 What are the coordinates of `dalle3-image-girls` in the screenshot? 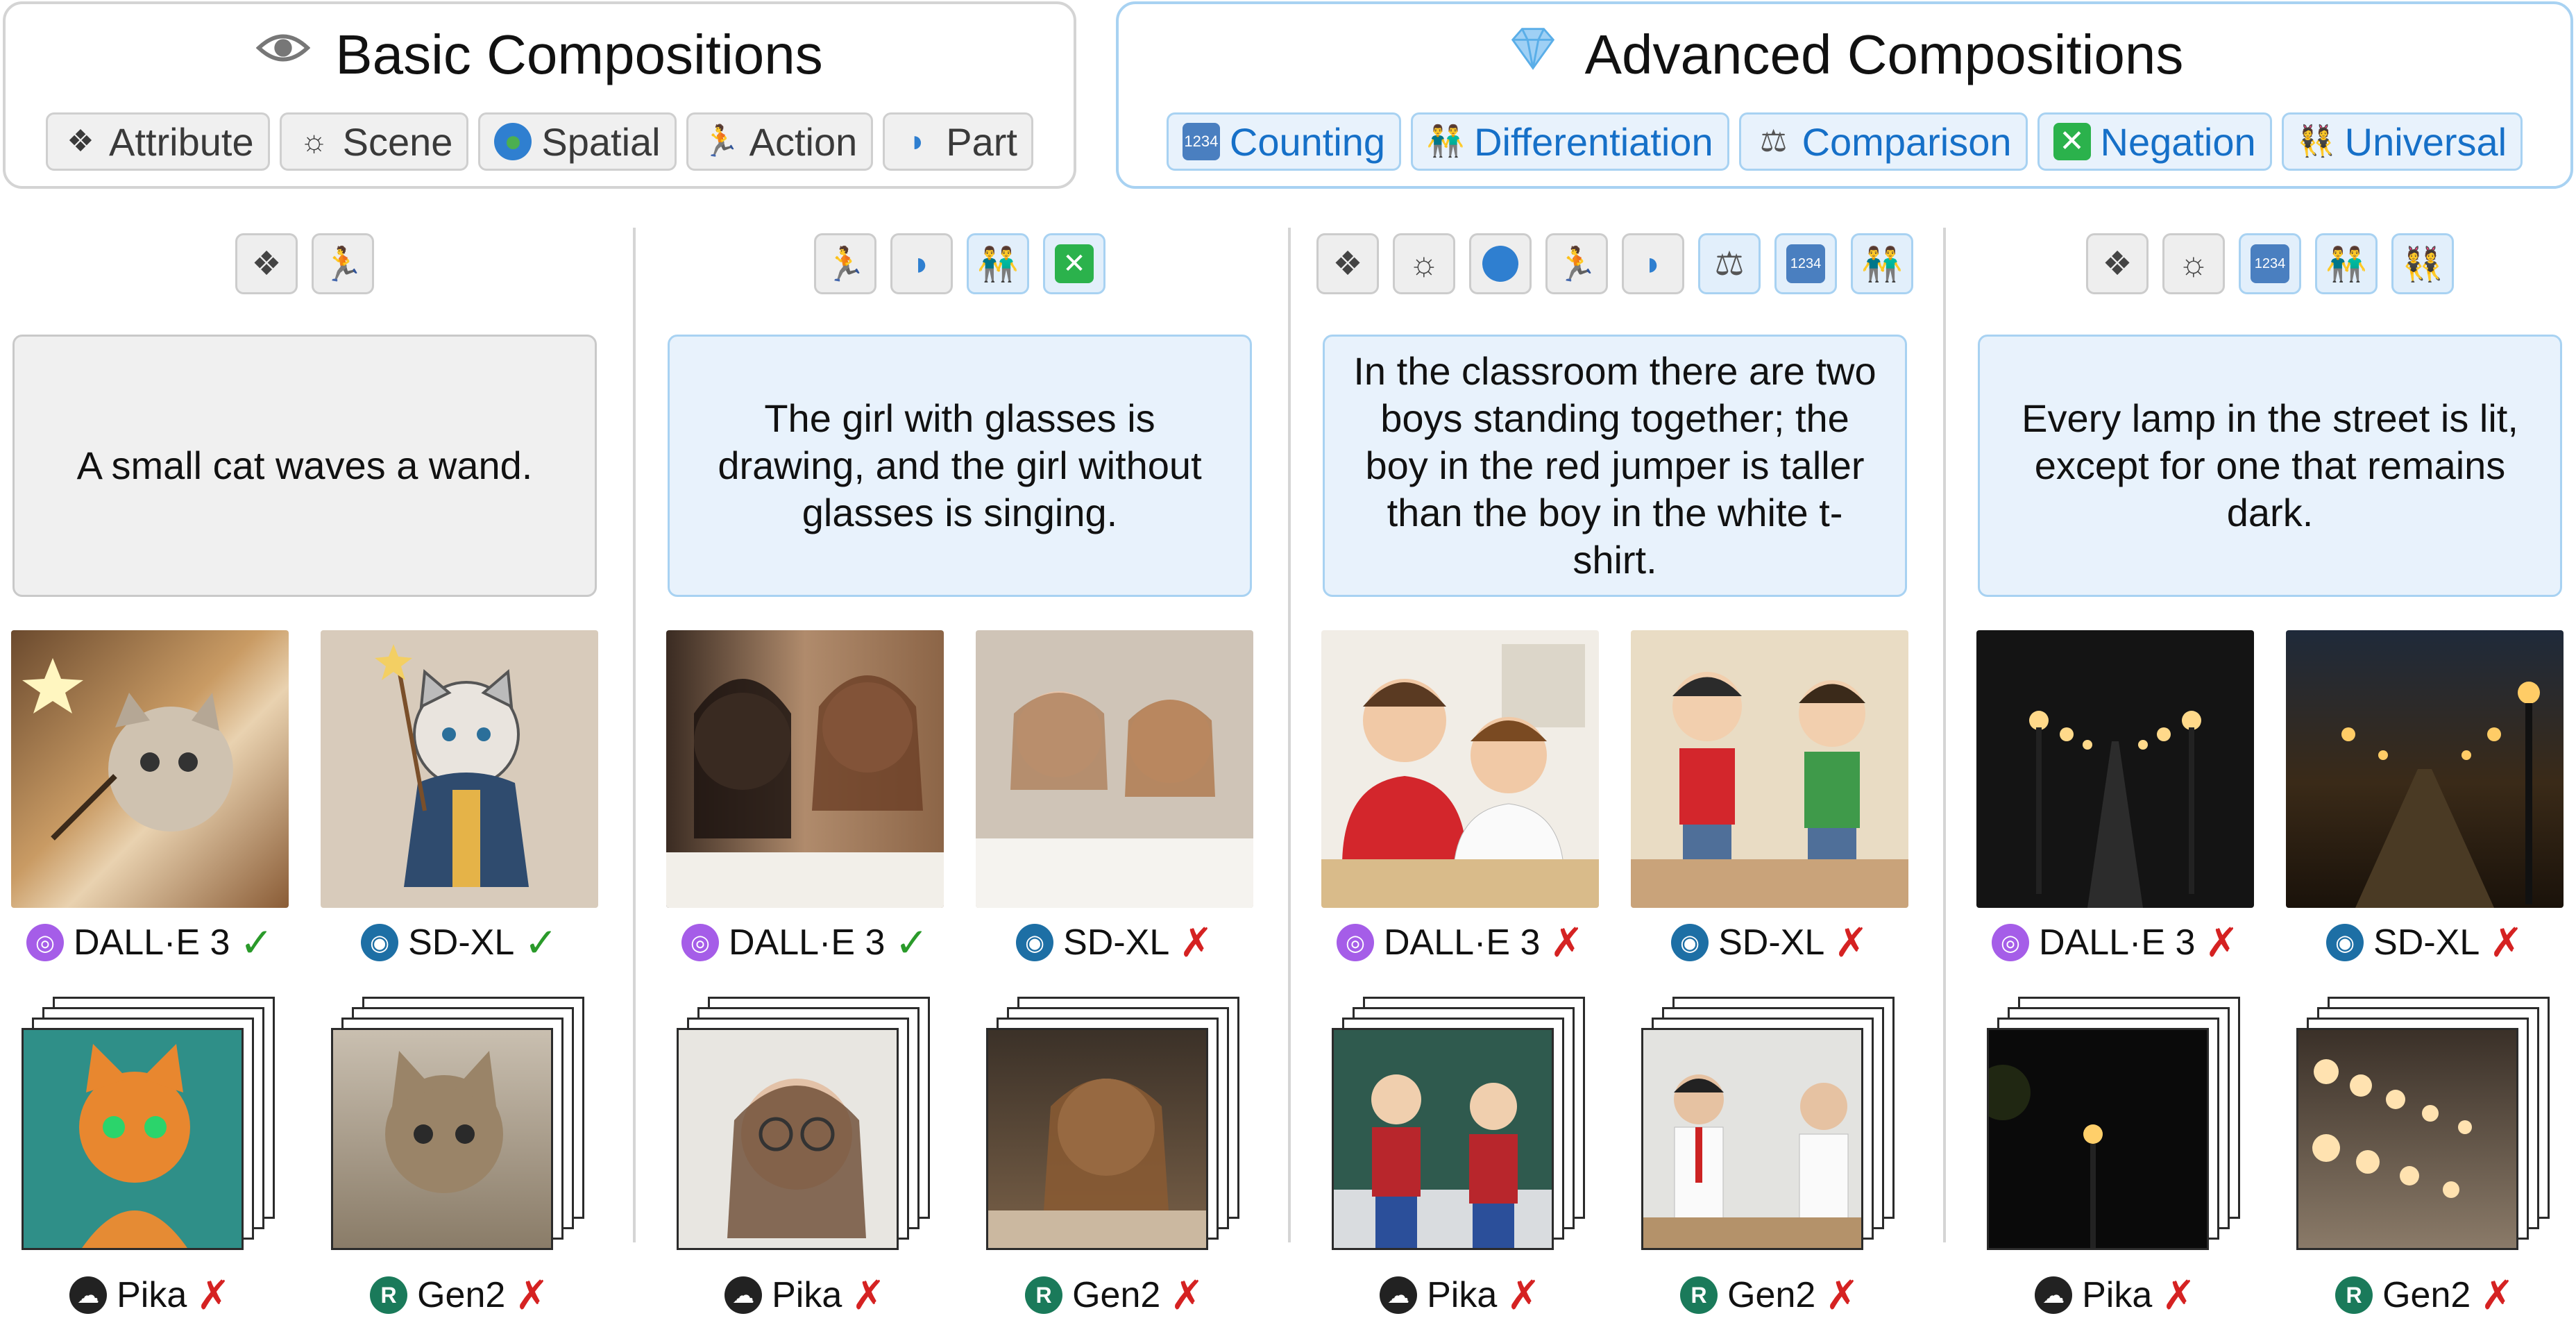 It's located at (805, 769).